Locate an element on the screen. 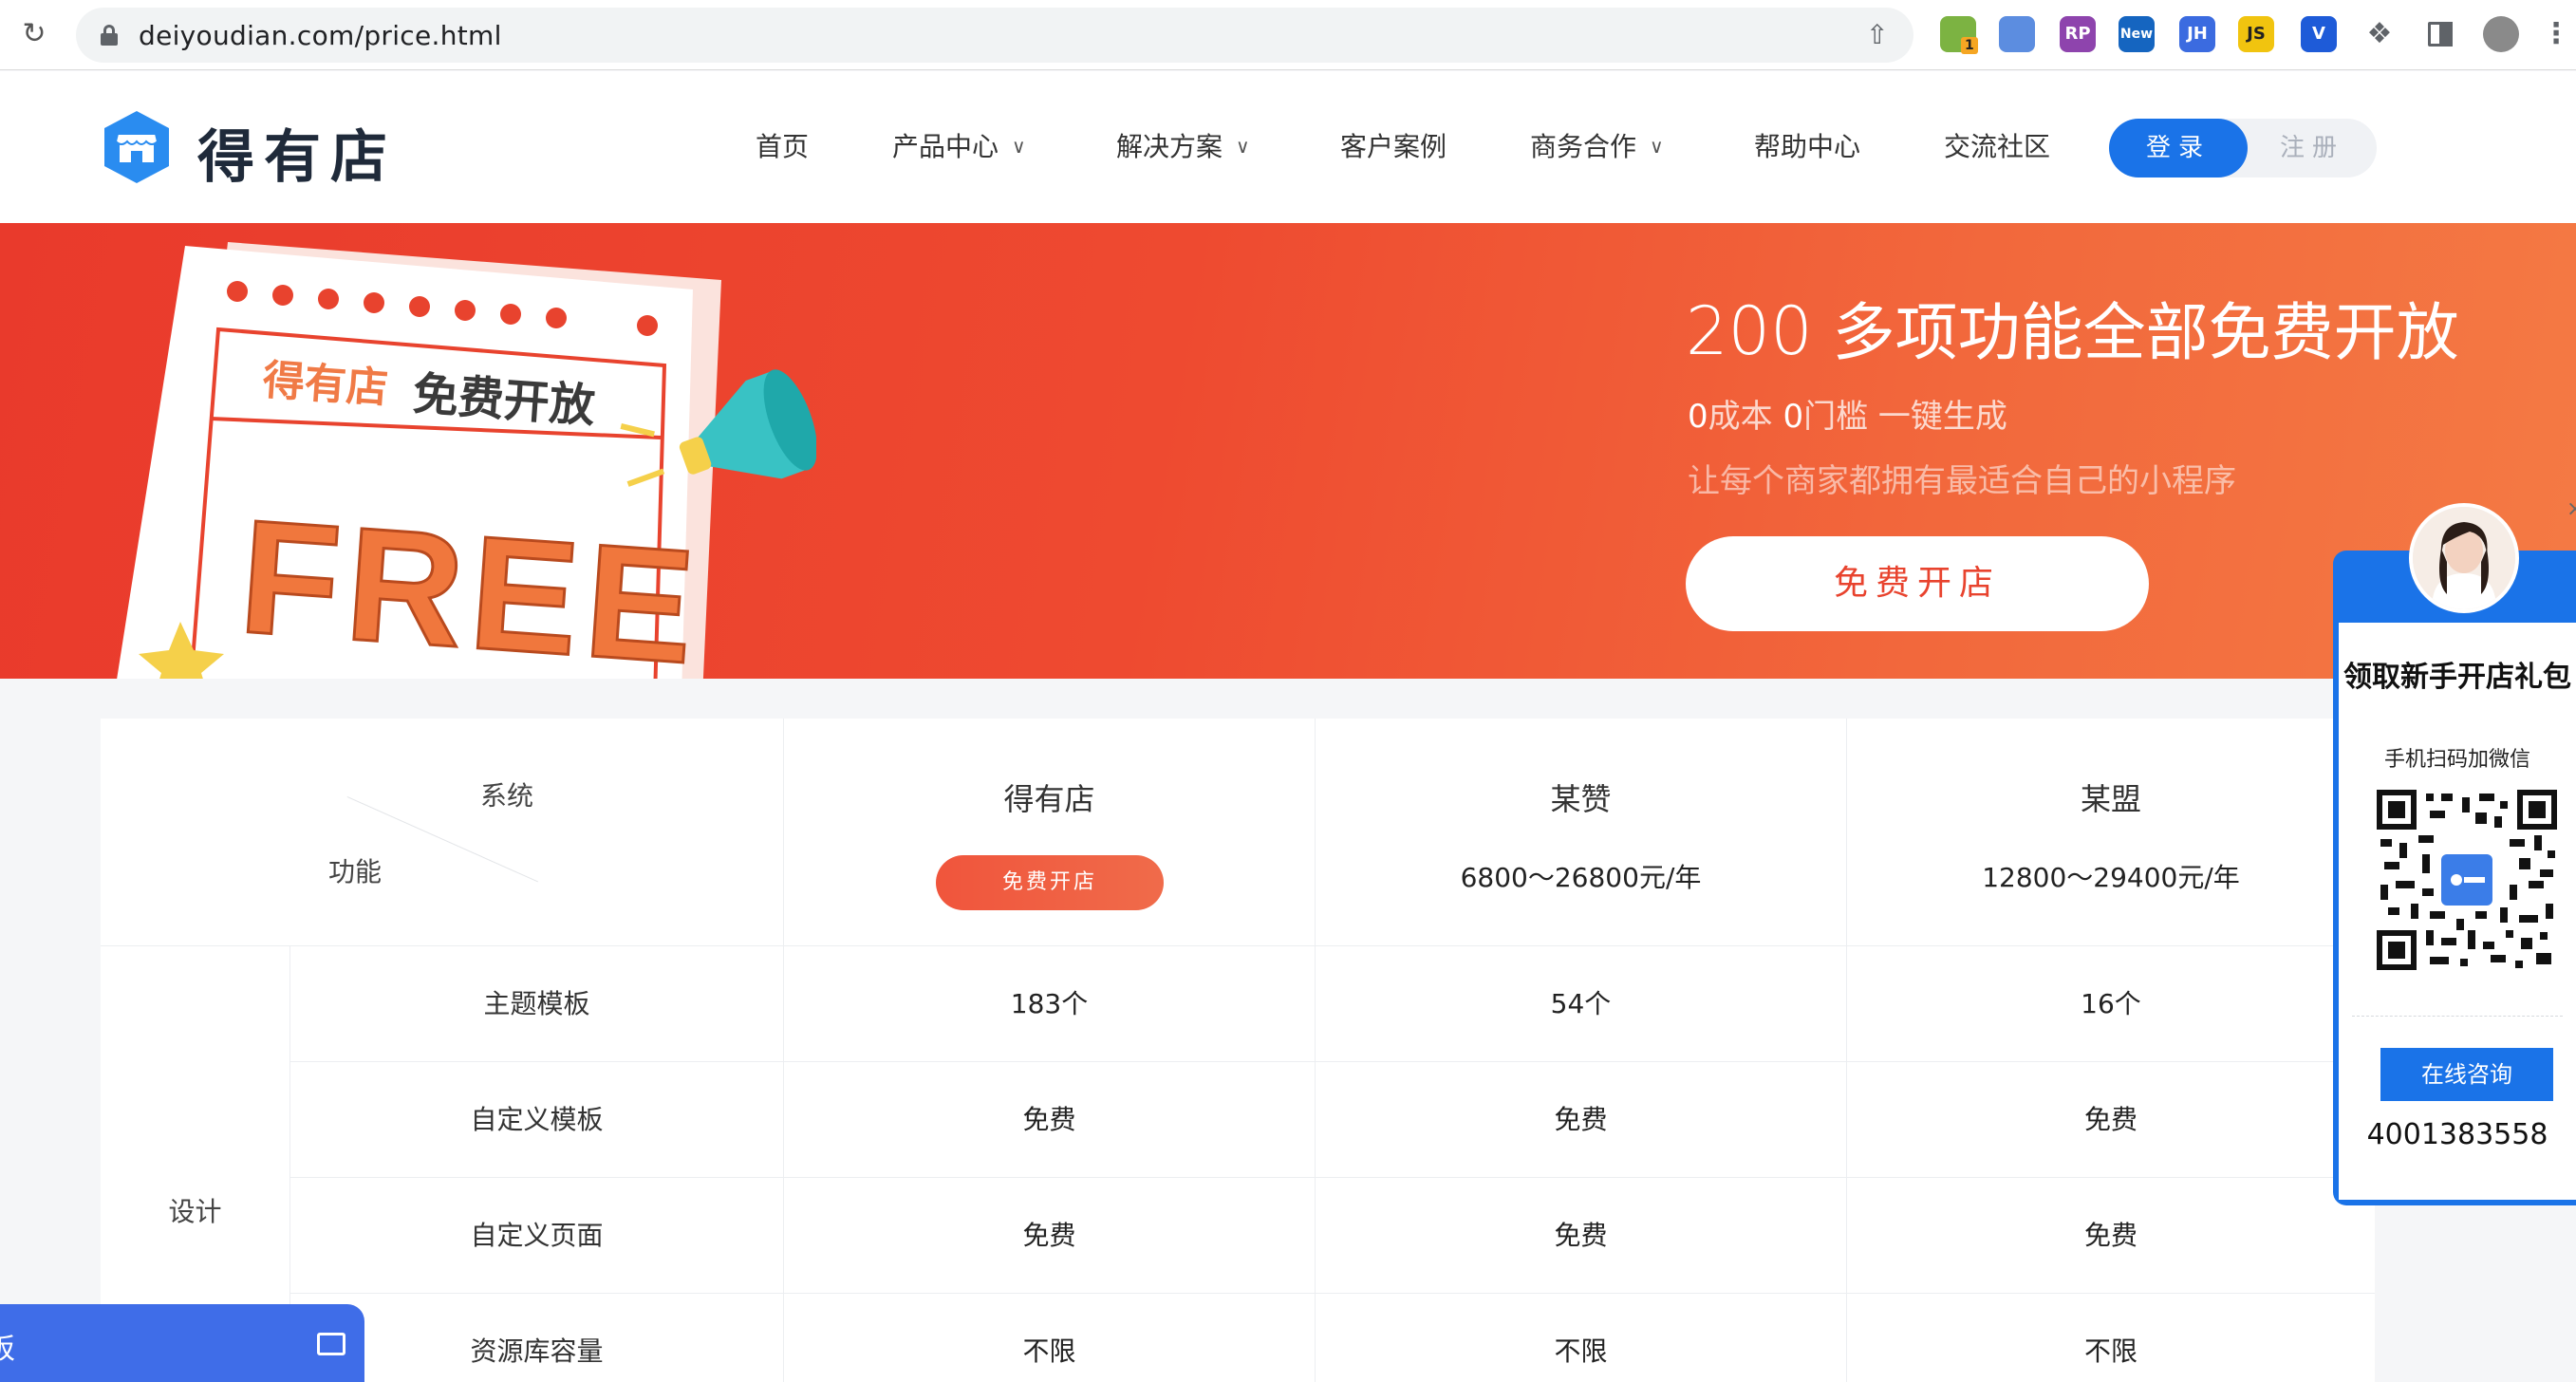  nav-help: 帮助中心 is located at coordinates (1807, 145).